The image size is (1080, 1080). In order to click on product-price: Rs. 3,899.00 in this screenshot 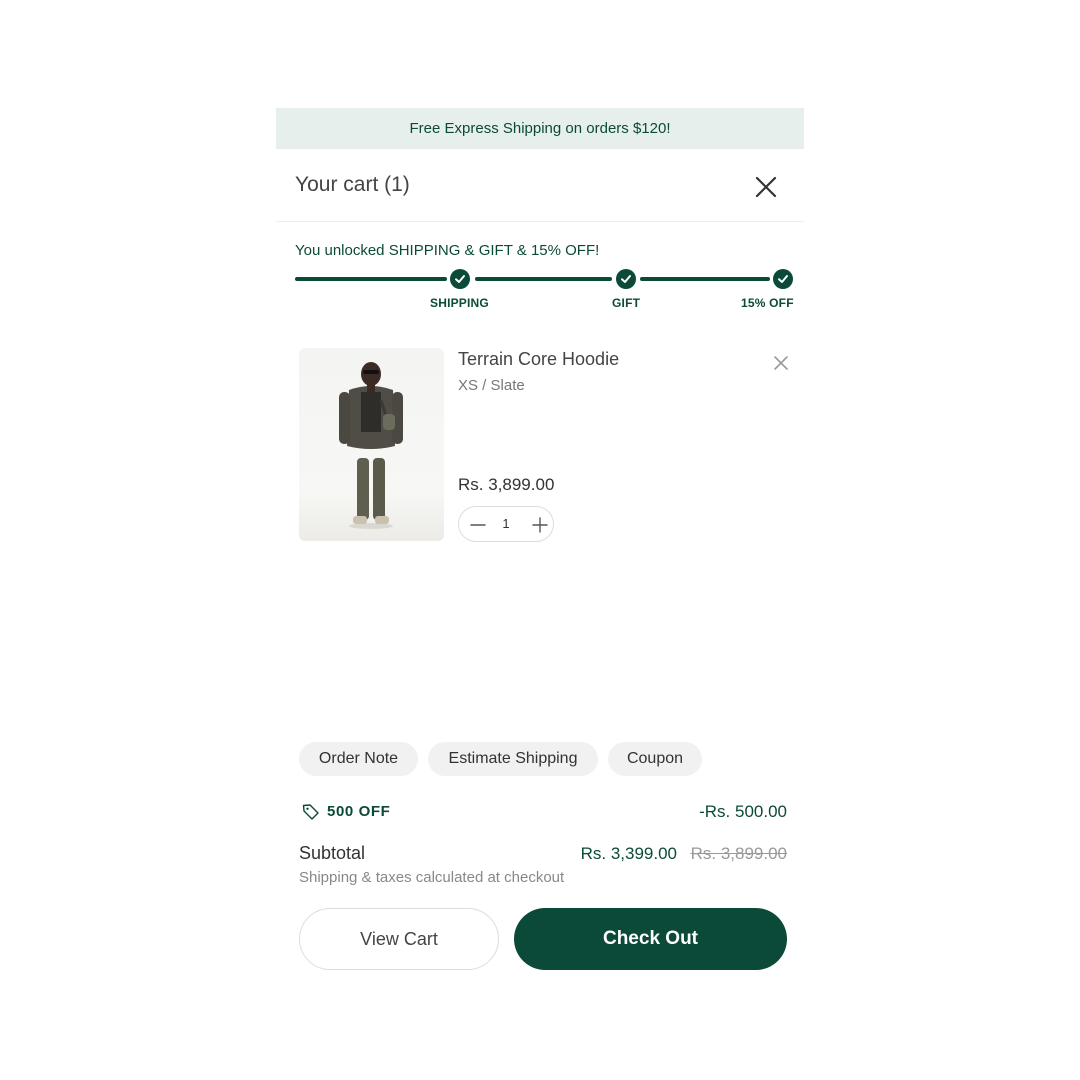, I will do `click(506, 484)`.